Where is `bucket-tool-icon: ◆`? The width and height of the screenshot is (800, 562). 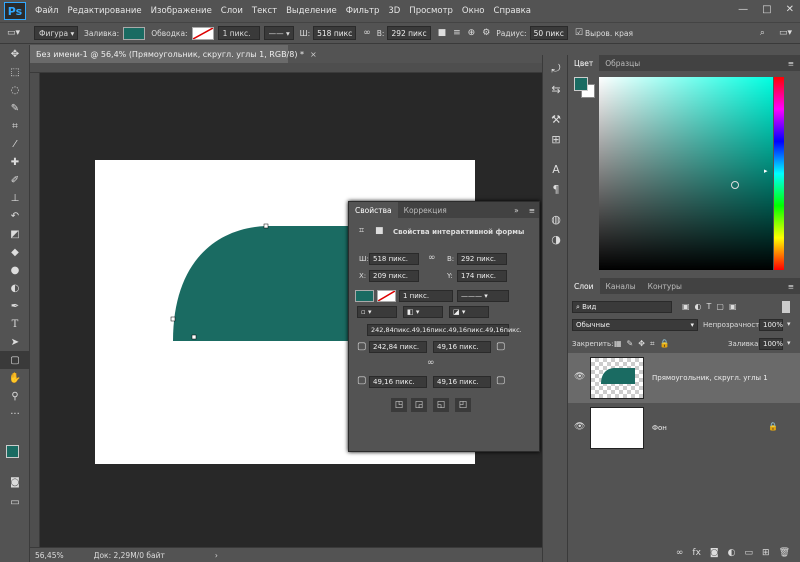
bucket-tool-icon: ◆ is located at coordinates (15, 252).